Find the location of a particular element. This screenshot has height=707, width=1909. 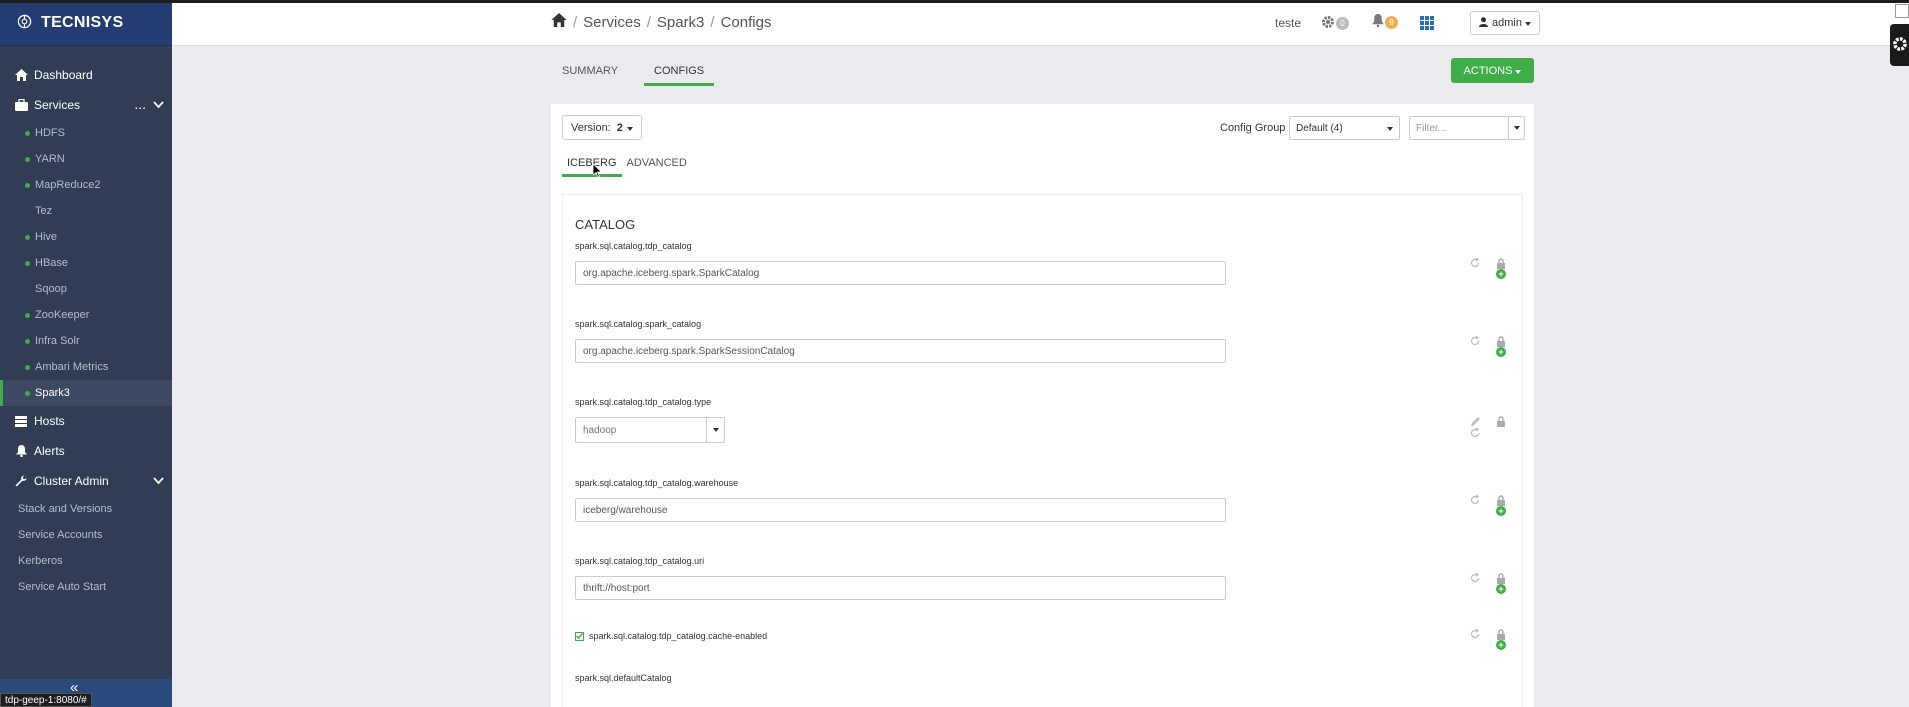

service-label: YARN is located at coordinates (50, 159).